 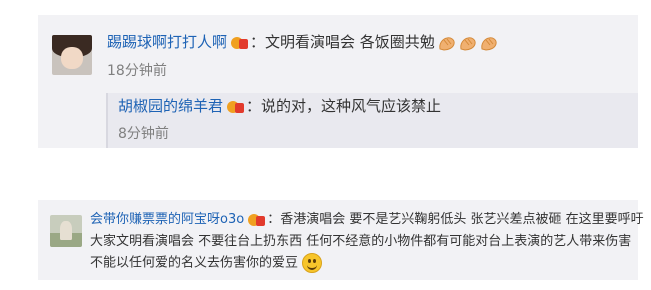 I want to click on timestamp: 8分钟前, so click(x=143, y=134).